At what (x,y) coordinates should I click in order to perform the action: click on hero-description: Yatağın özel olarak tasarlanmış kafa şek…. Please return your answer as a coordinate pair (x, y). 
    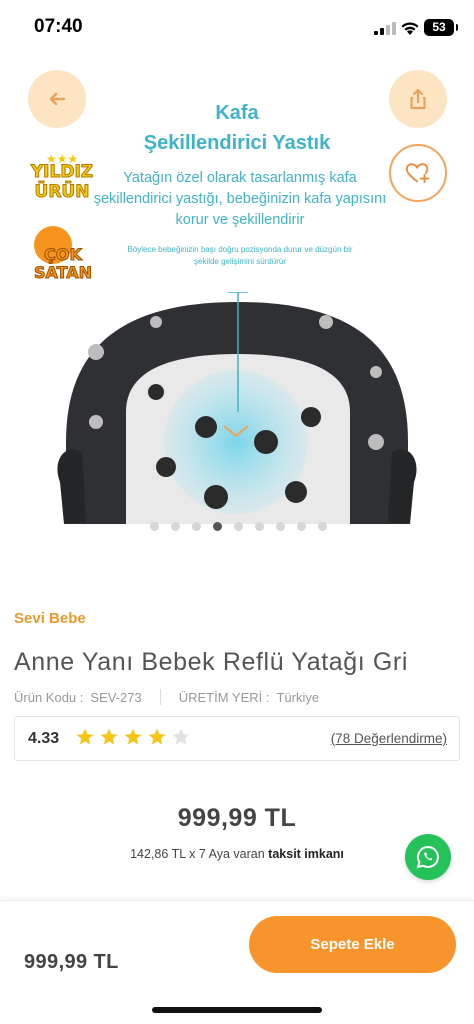
    Looking at the image, I should click on (240, 199).